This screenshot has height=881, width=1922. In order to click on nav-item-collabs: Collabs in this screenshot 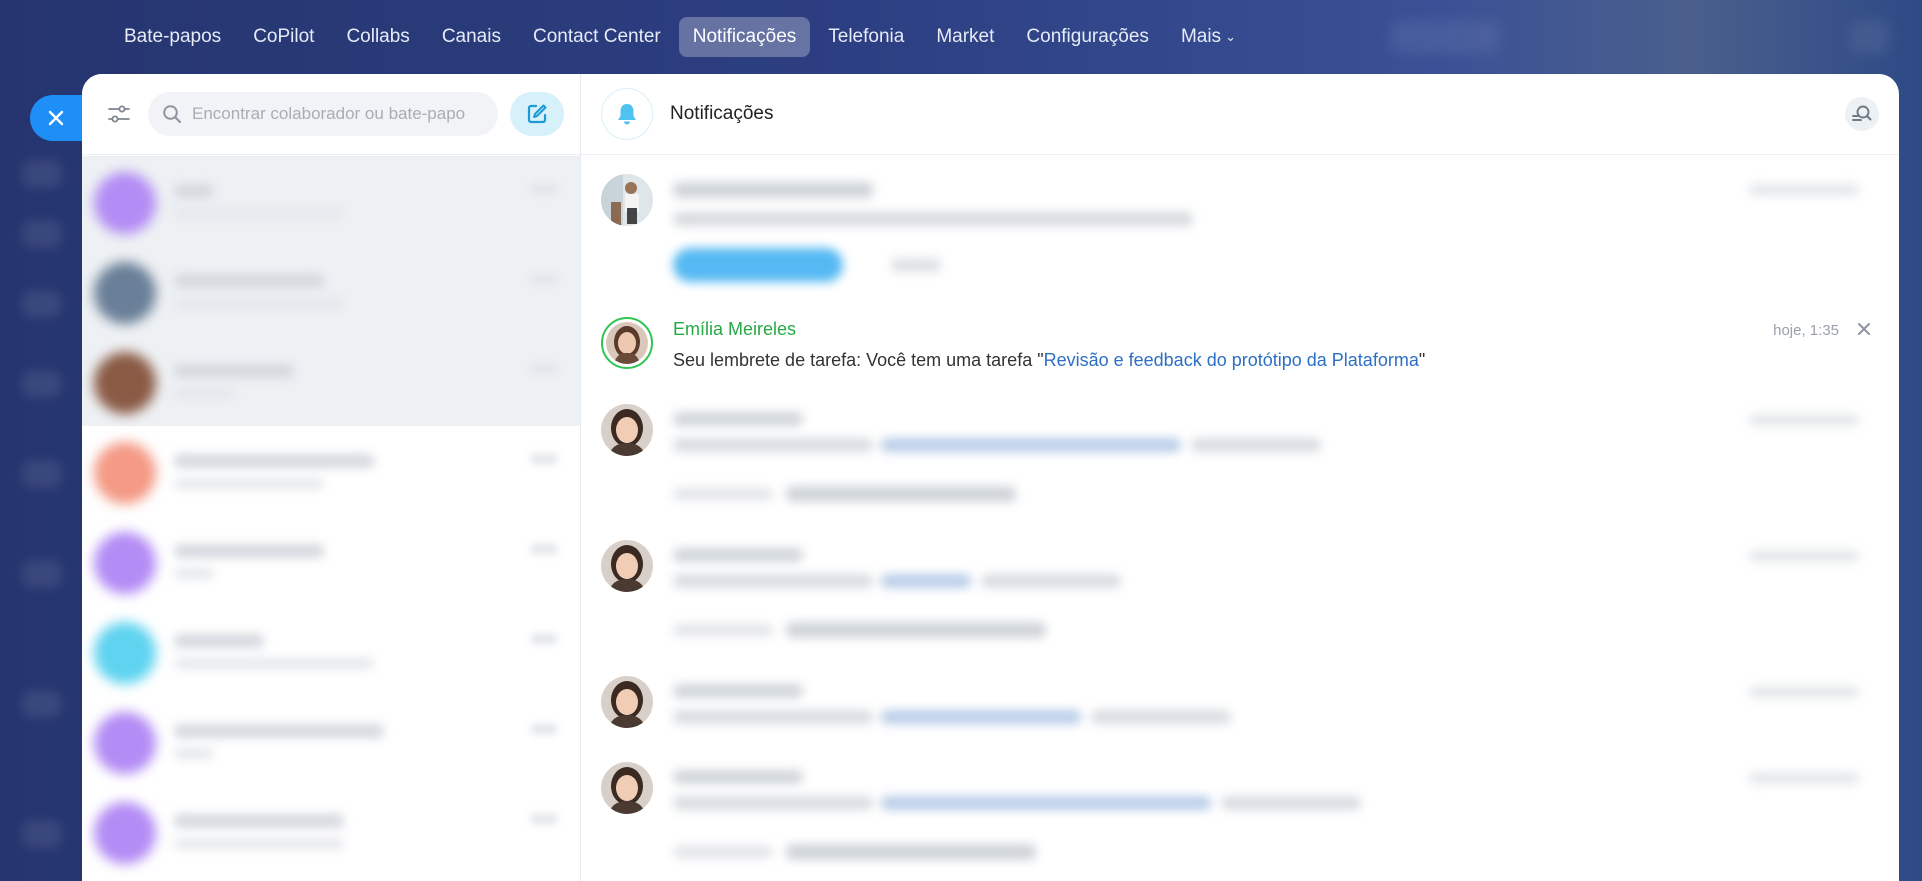, I will do `click(377, 37)`.